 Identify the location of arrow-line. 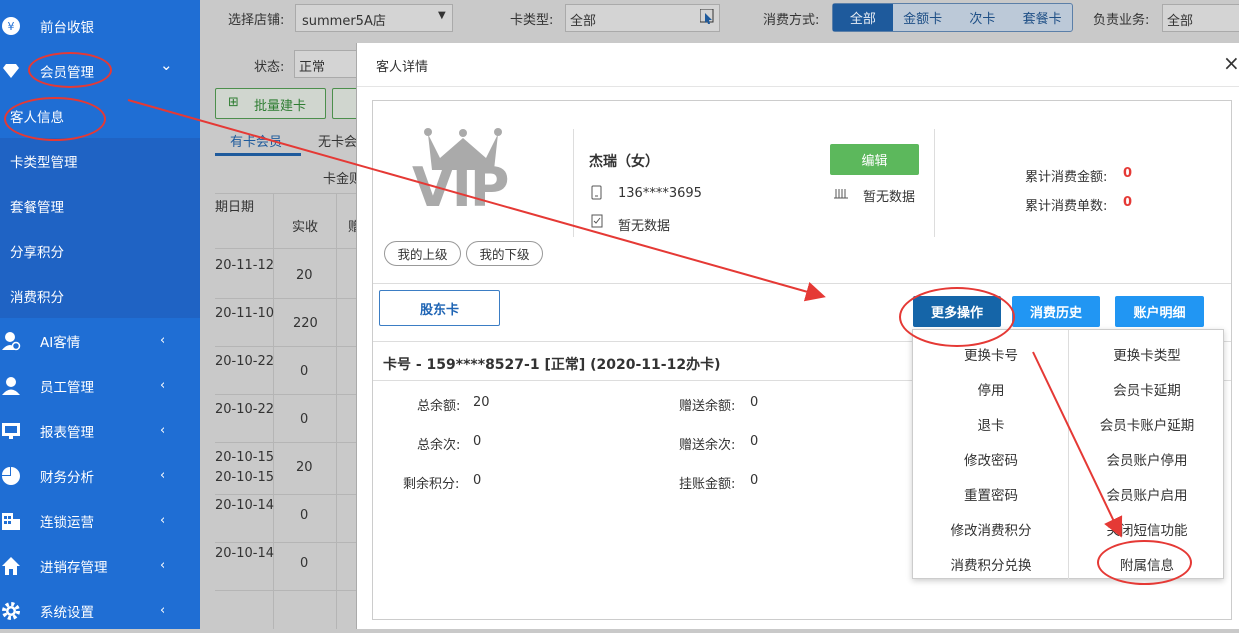
(1077, 444).